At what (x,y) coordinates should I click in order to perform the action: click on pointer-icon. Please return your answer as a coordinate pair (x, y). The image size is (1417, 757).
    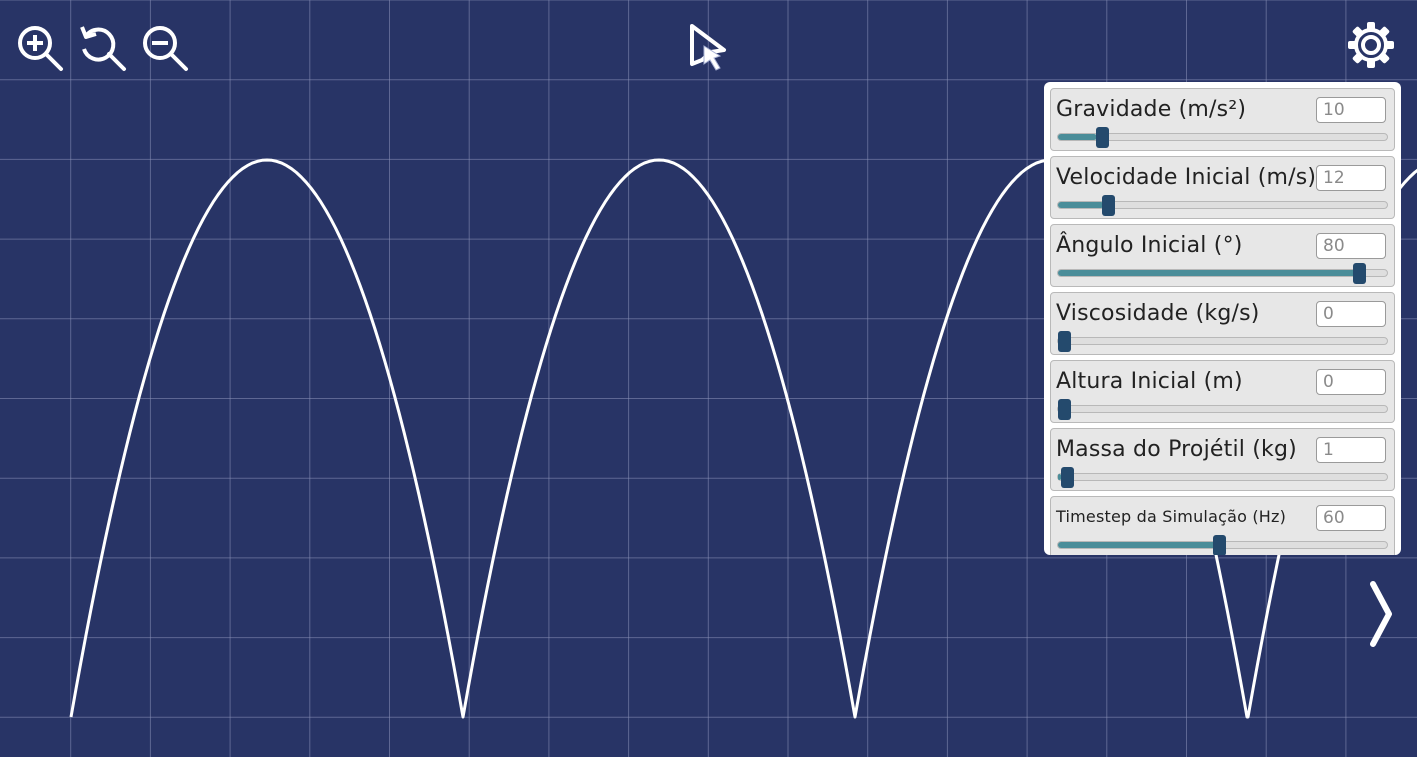
    Looking at the image, I should click on (709, 47).